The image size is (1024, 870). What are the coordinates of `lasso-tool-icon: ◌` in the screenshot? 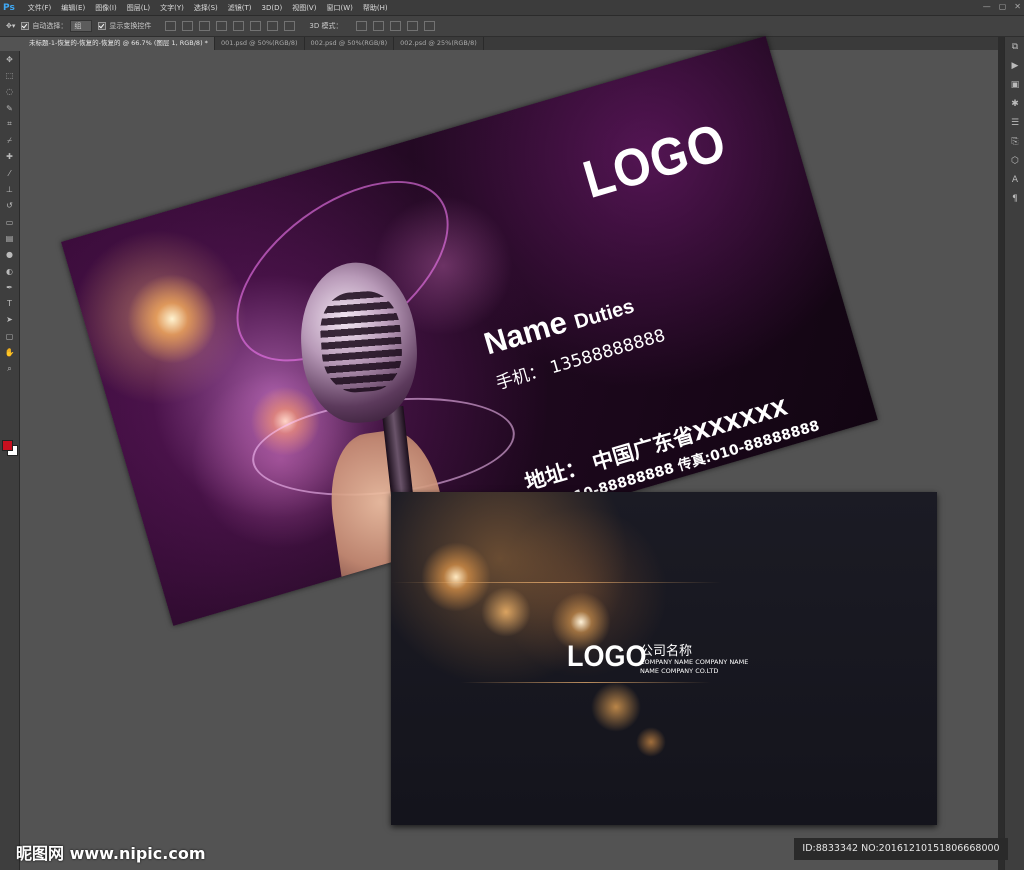 It's located at (9, 92).